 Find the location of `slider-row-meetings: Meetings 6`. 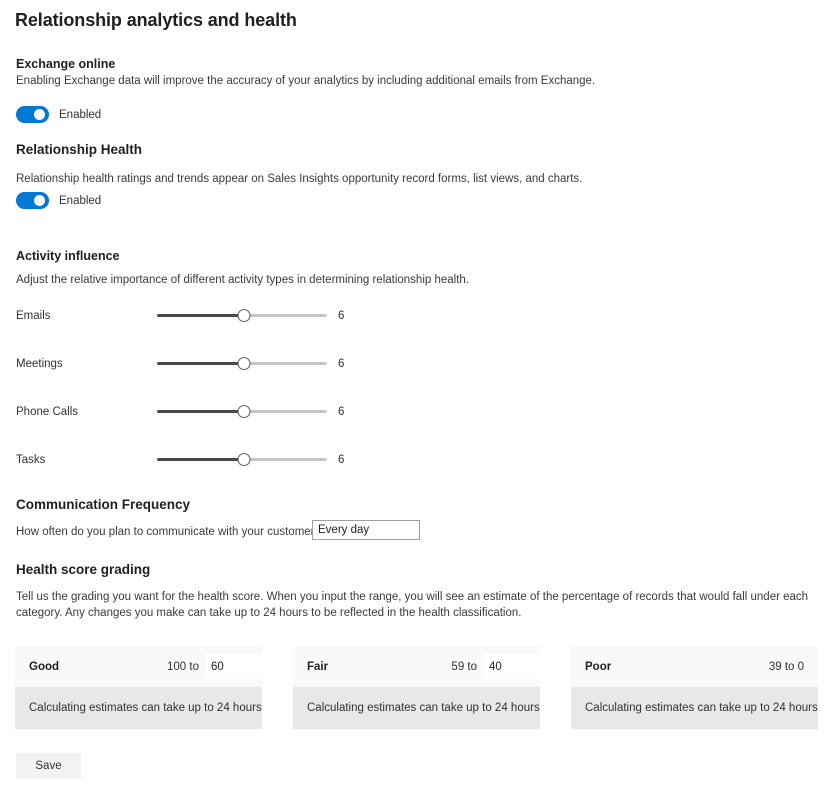

slider-row-meetings: Meetings 6 is located at coordinates (200, 364).